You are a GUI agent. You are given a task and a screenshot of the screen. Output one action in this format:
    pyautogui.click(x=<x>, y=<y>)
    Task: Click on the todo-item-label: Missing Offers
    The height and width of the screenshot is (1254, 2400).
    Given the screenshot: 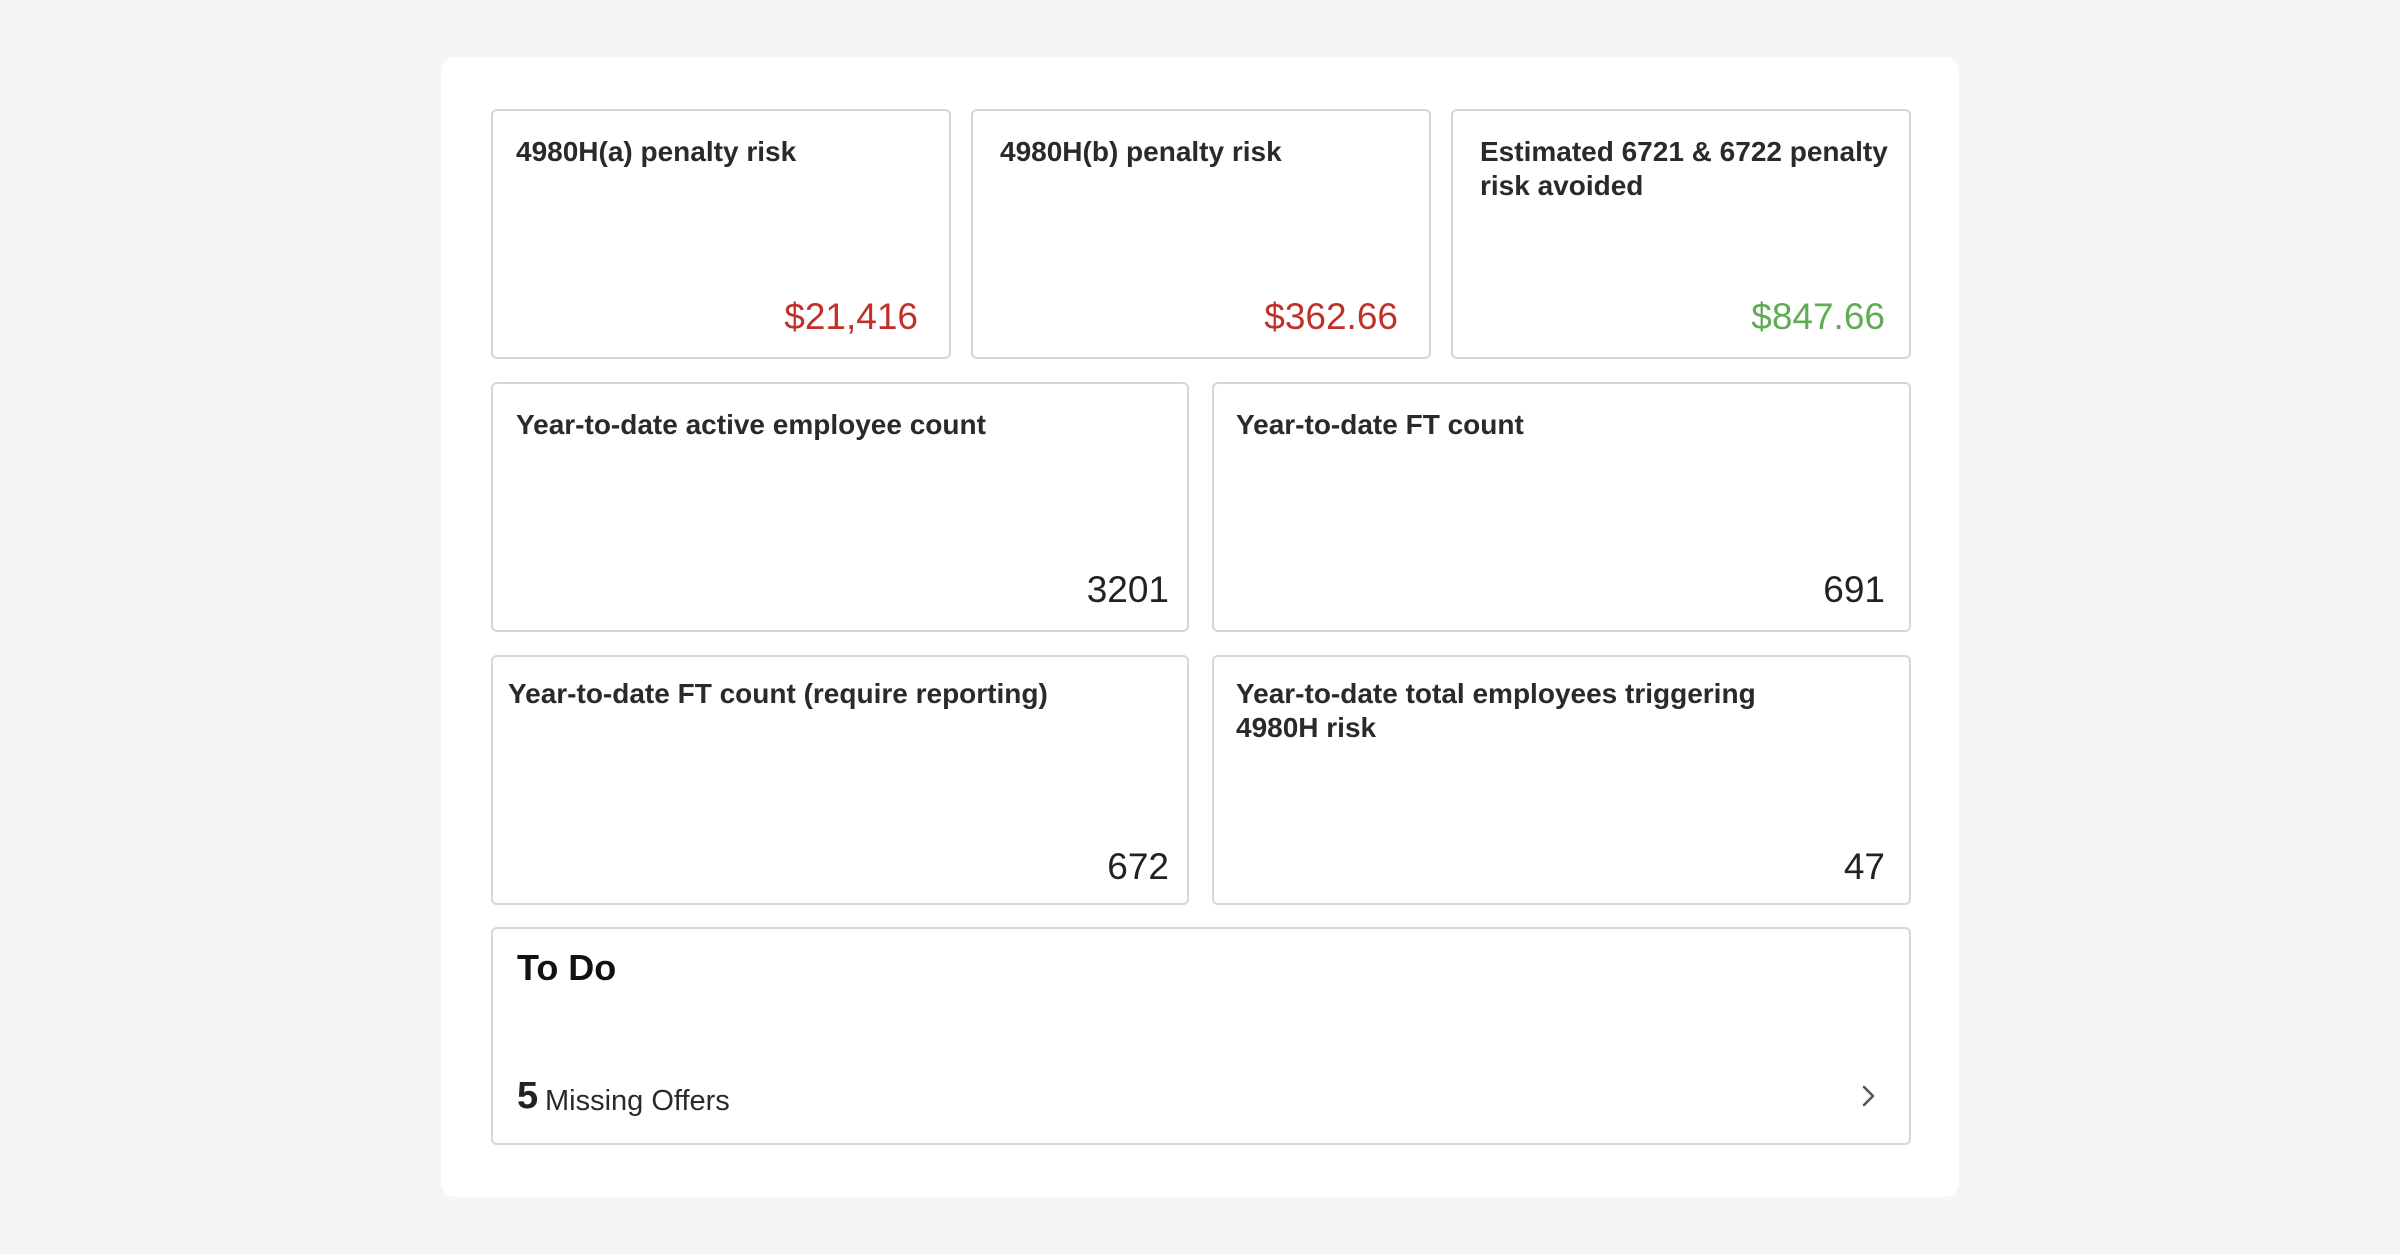 What is the action you would take?
    pyautogui.click(x=637, y=1101)
    